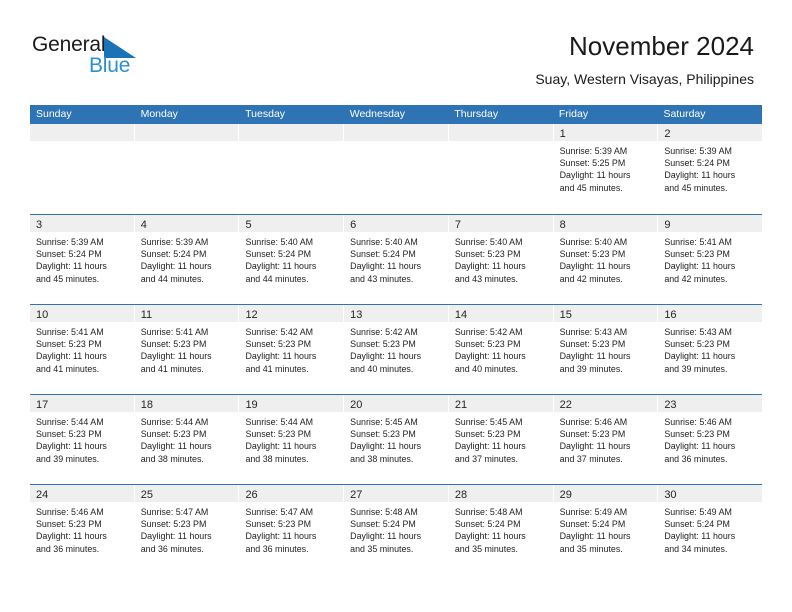 The height and width of the screenshot is (612, 792). What do you see at coordinates (353, 225) in the screenshot?
I see `day-number: 6` at bounding box center [353, 225].